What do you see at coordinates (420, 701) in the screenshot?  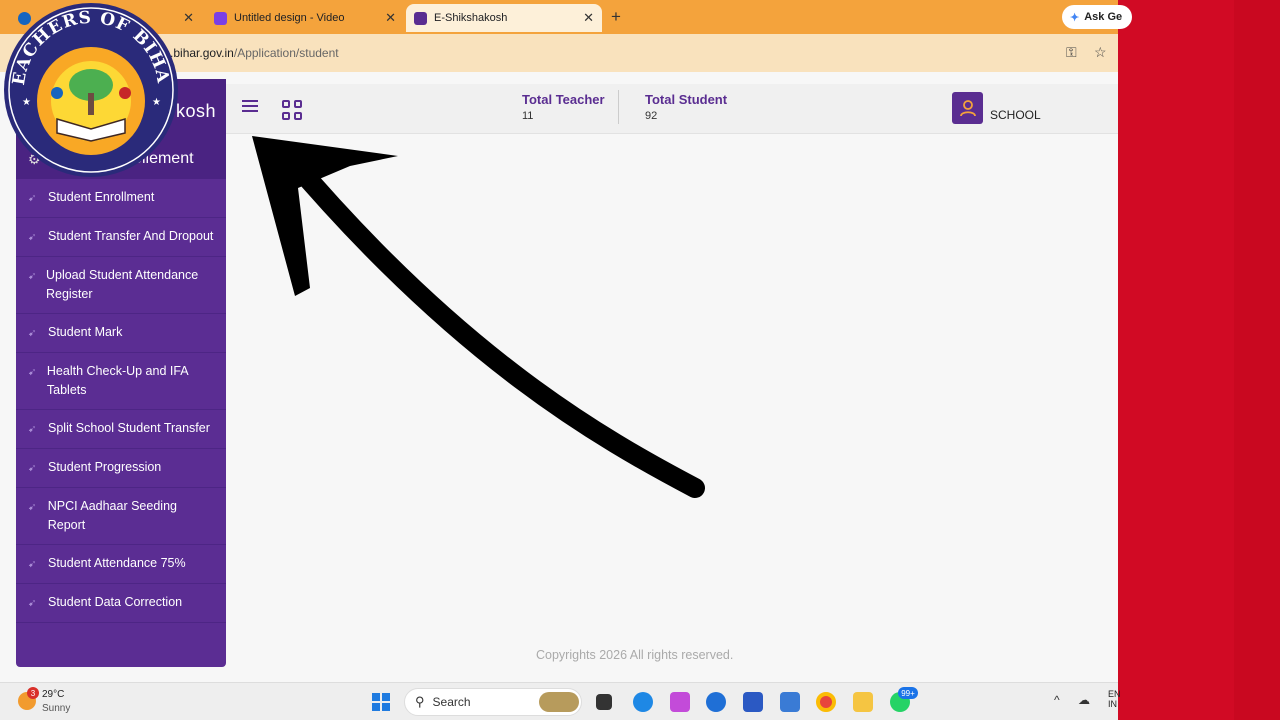 I see `search-icon: ⚲` at bounding box center [420, 701].